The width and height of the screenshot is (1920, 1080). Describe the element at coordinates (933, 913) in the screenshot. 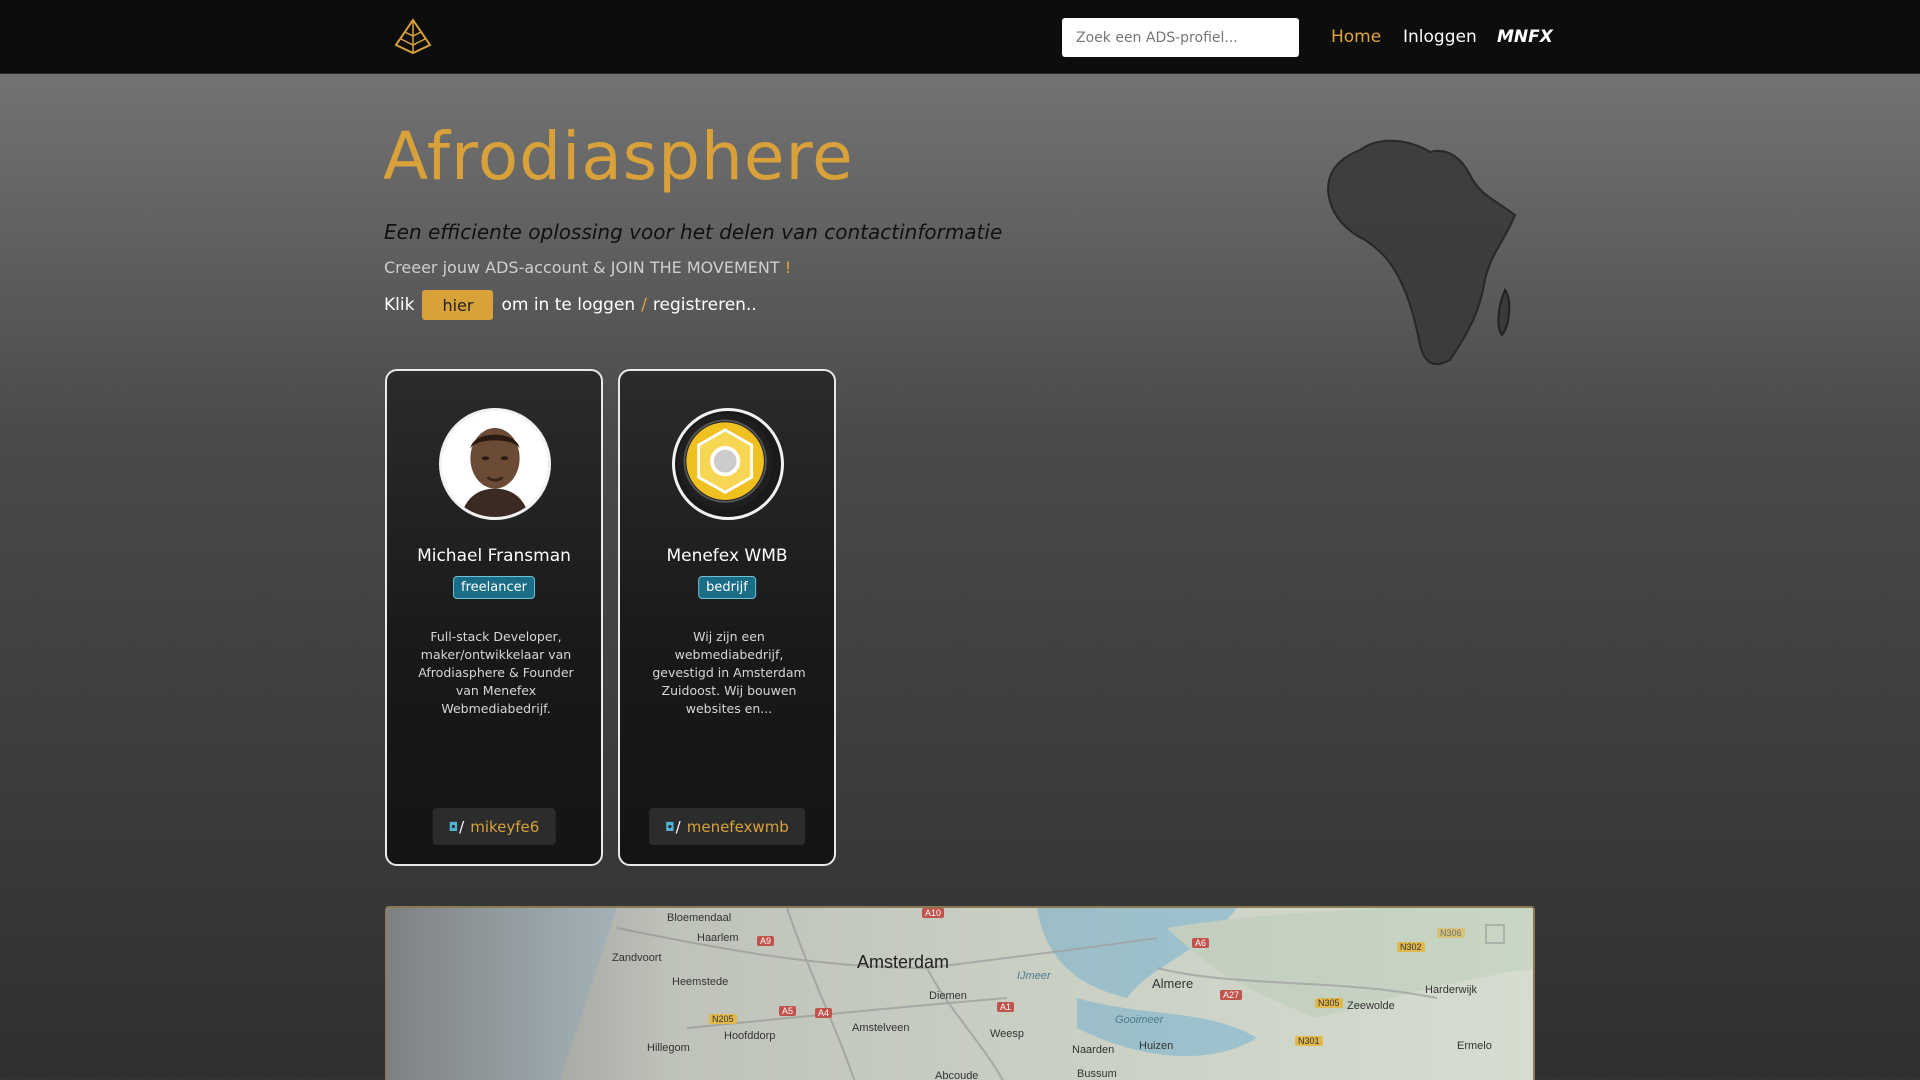

I see `road-marker: A10` at that location.